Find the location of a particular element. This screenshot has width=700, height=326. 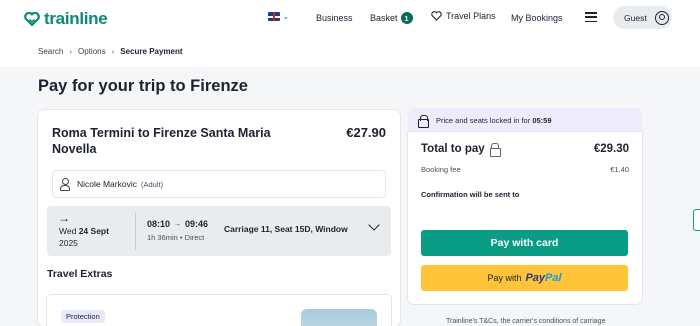

feedback-tab is located at coordinates (696, 220).